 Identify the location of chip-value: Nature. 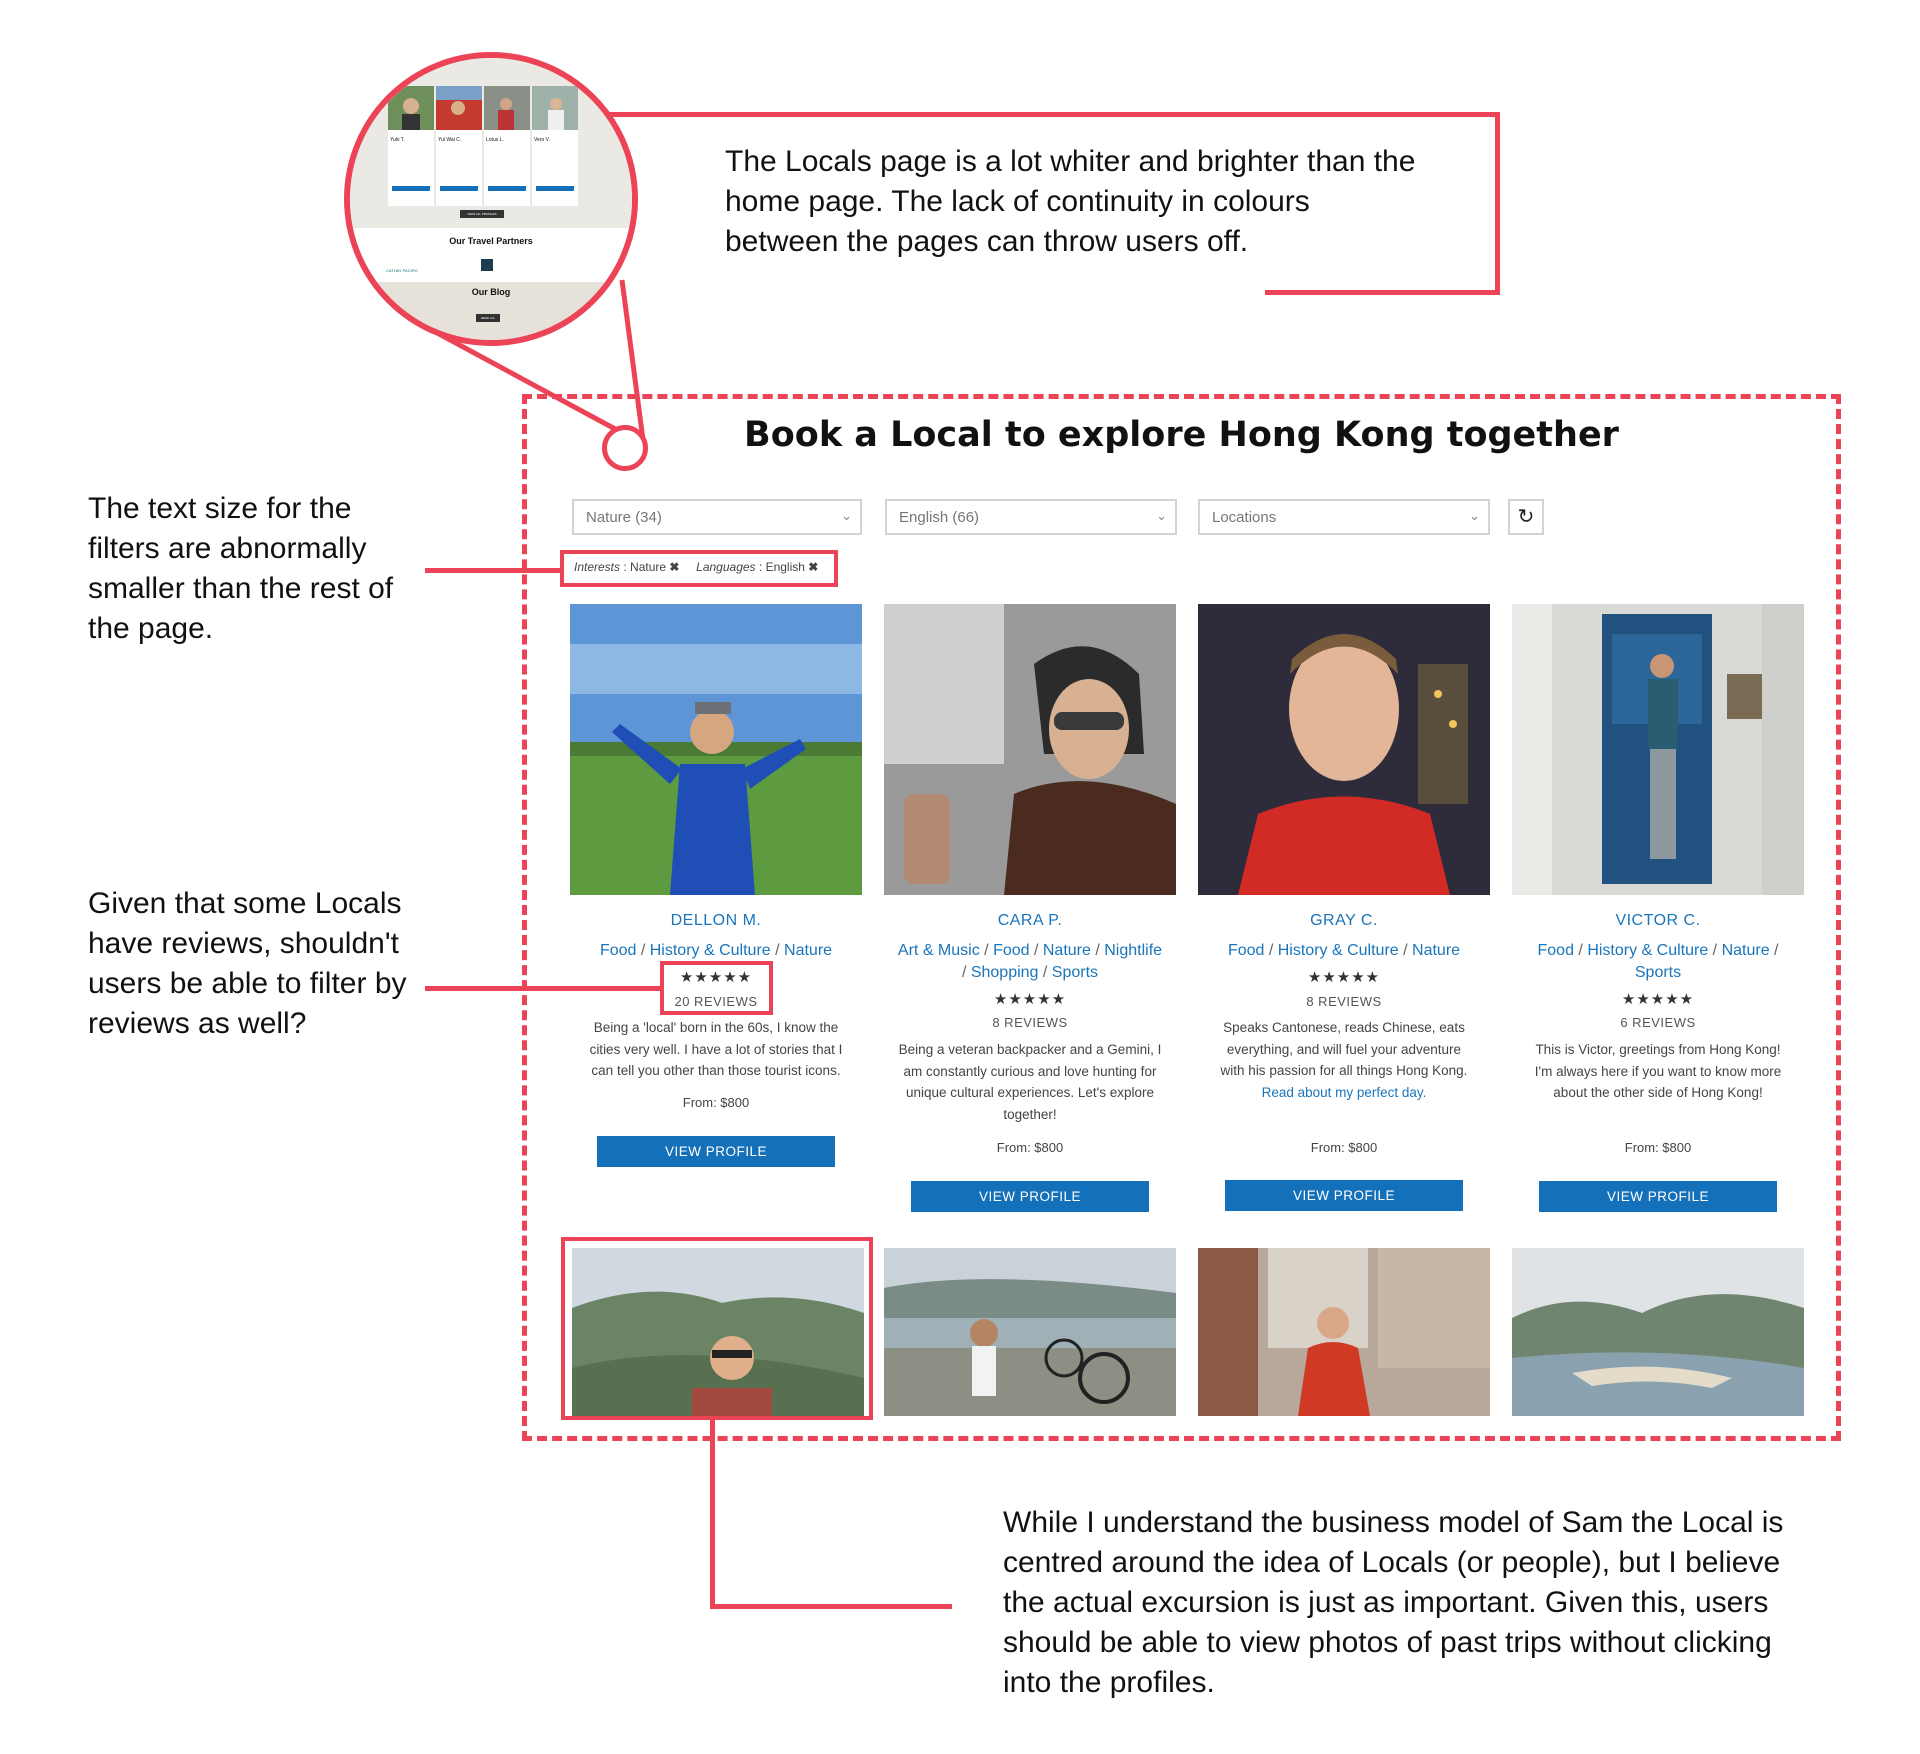
(648, 567).